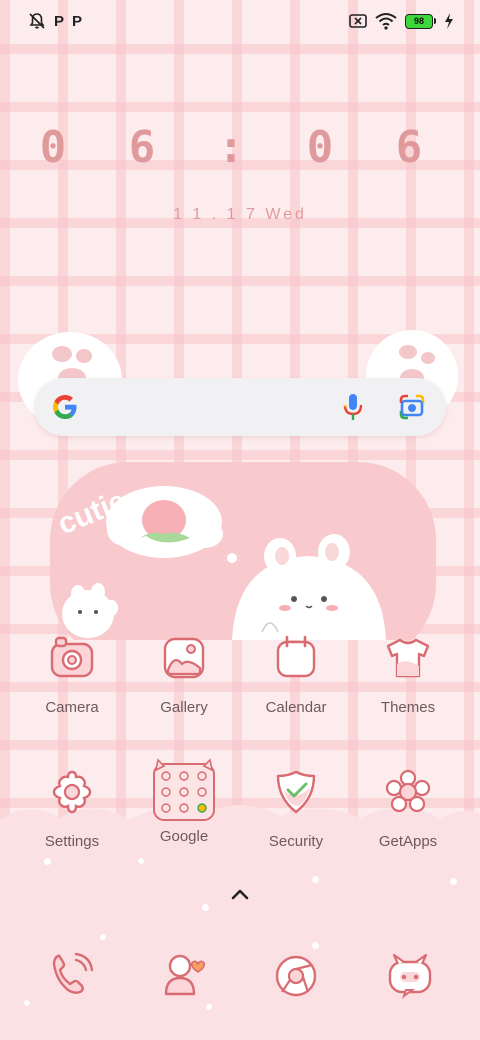 This screenshot has height=1040, width=480. Describe the element at coordinates (449, 21) in the screenshot. I see `charging-icon` at that location.